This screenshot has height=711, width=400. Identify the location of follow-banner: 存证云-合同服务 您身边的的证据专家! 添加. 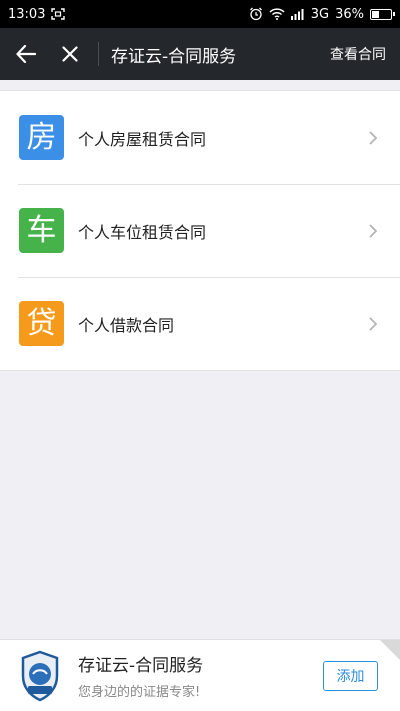
(200, 675).